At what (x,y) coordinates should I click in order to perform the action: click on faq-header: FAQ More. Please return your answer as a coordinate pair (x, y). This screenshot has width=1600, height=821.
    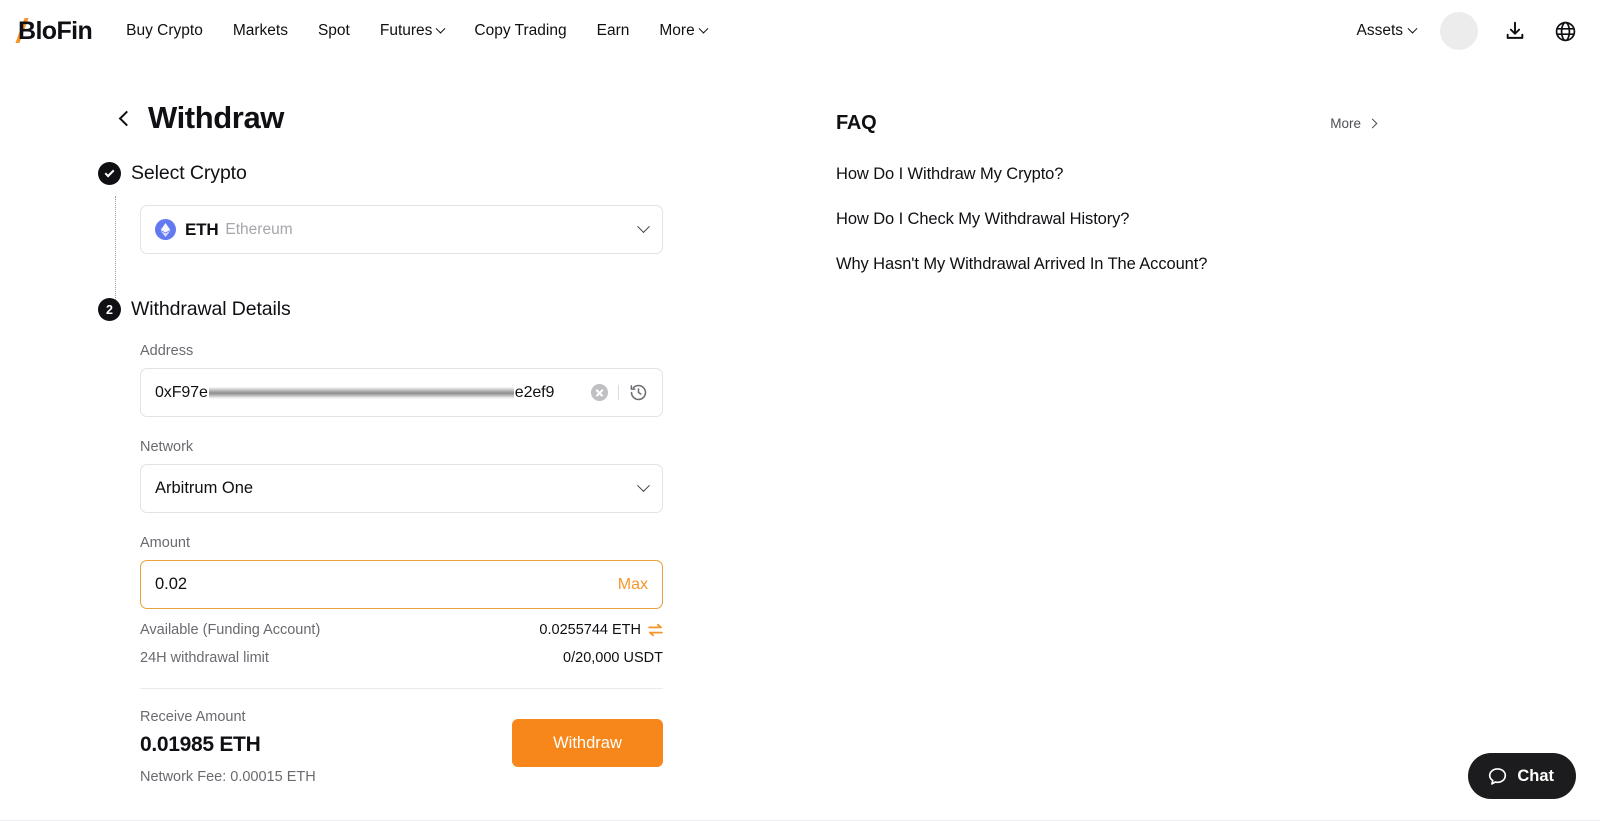
    Looking at the image, I should click on (1107, 123).